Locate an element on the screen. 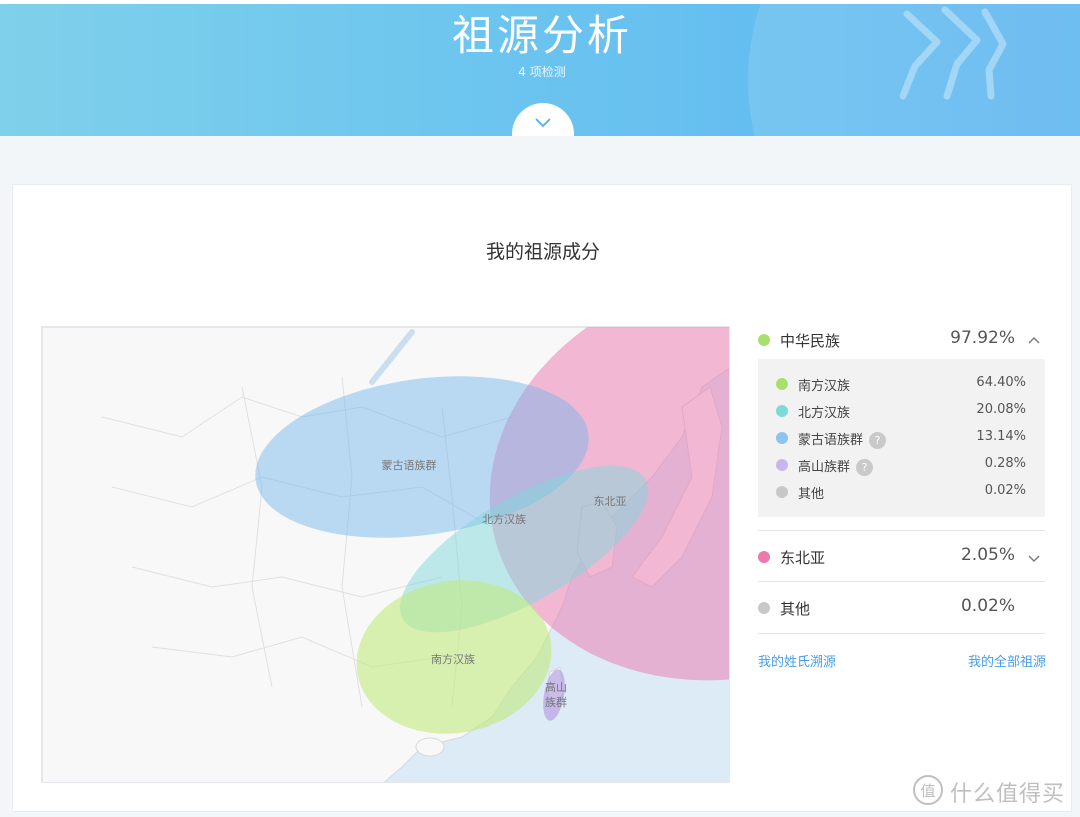 Image resolution: width=1080 pixels, height=817 pixels. svg-text: 值 is located at coordinates (927, 791).